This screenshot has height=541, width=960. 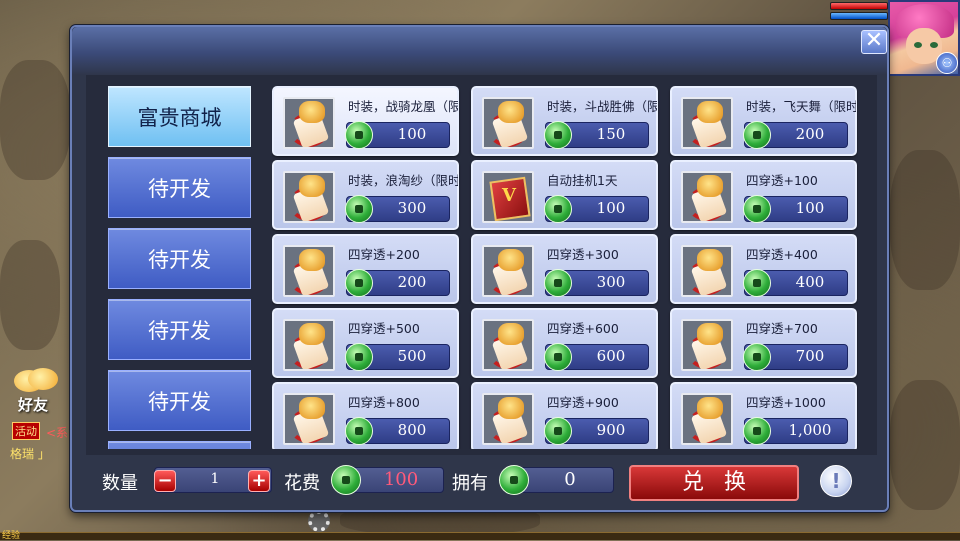 What do you see at coordinates (412, 430) in the screenshot?
I see `item-price: 800` at bounding box center [412, 430].